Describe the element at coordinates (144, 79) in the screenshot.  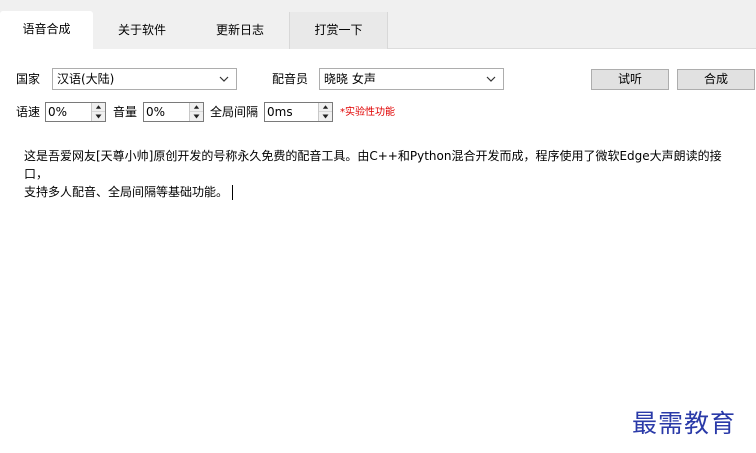
I see `country-select: 汉语(大陆)` at that location.